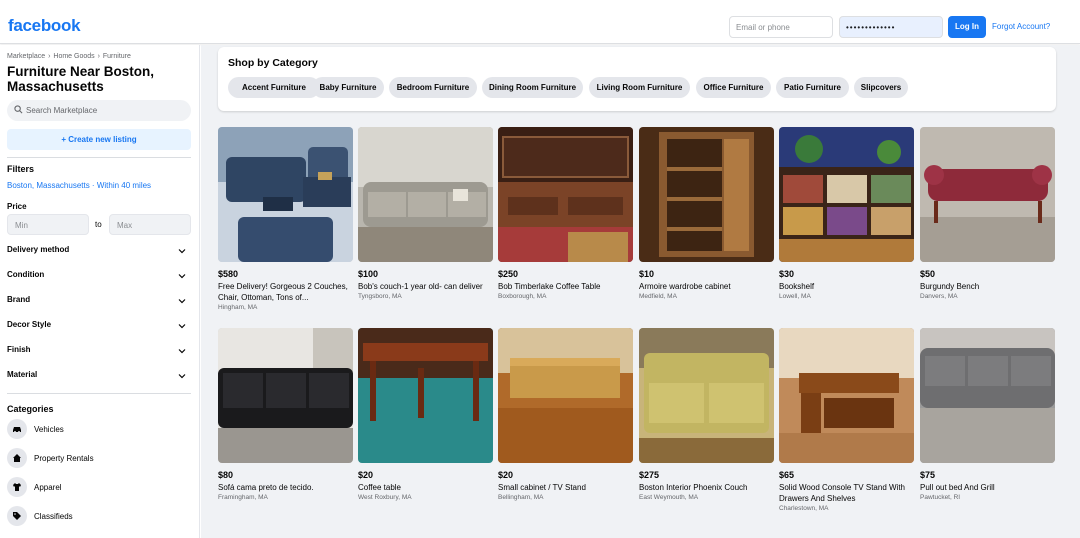 This screenshot has width=1080, height=538. I want to click on chip-office-furniture: Office Furniture, so click(733, 87).